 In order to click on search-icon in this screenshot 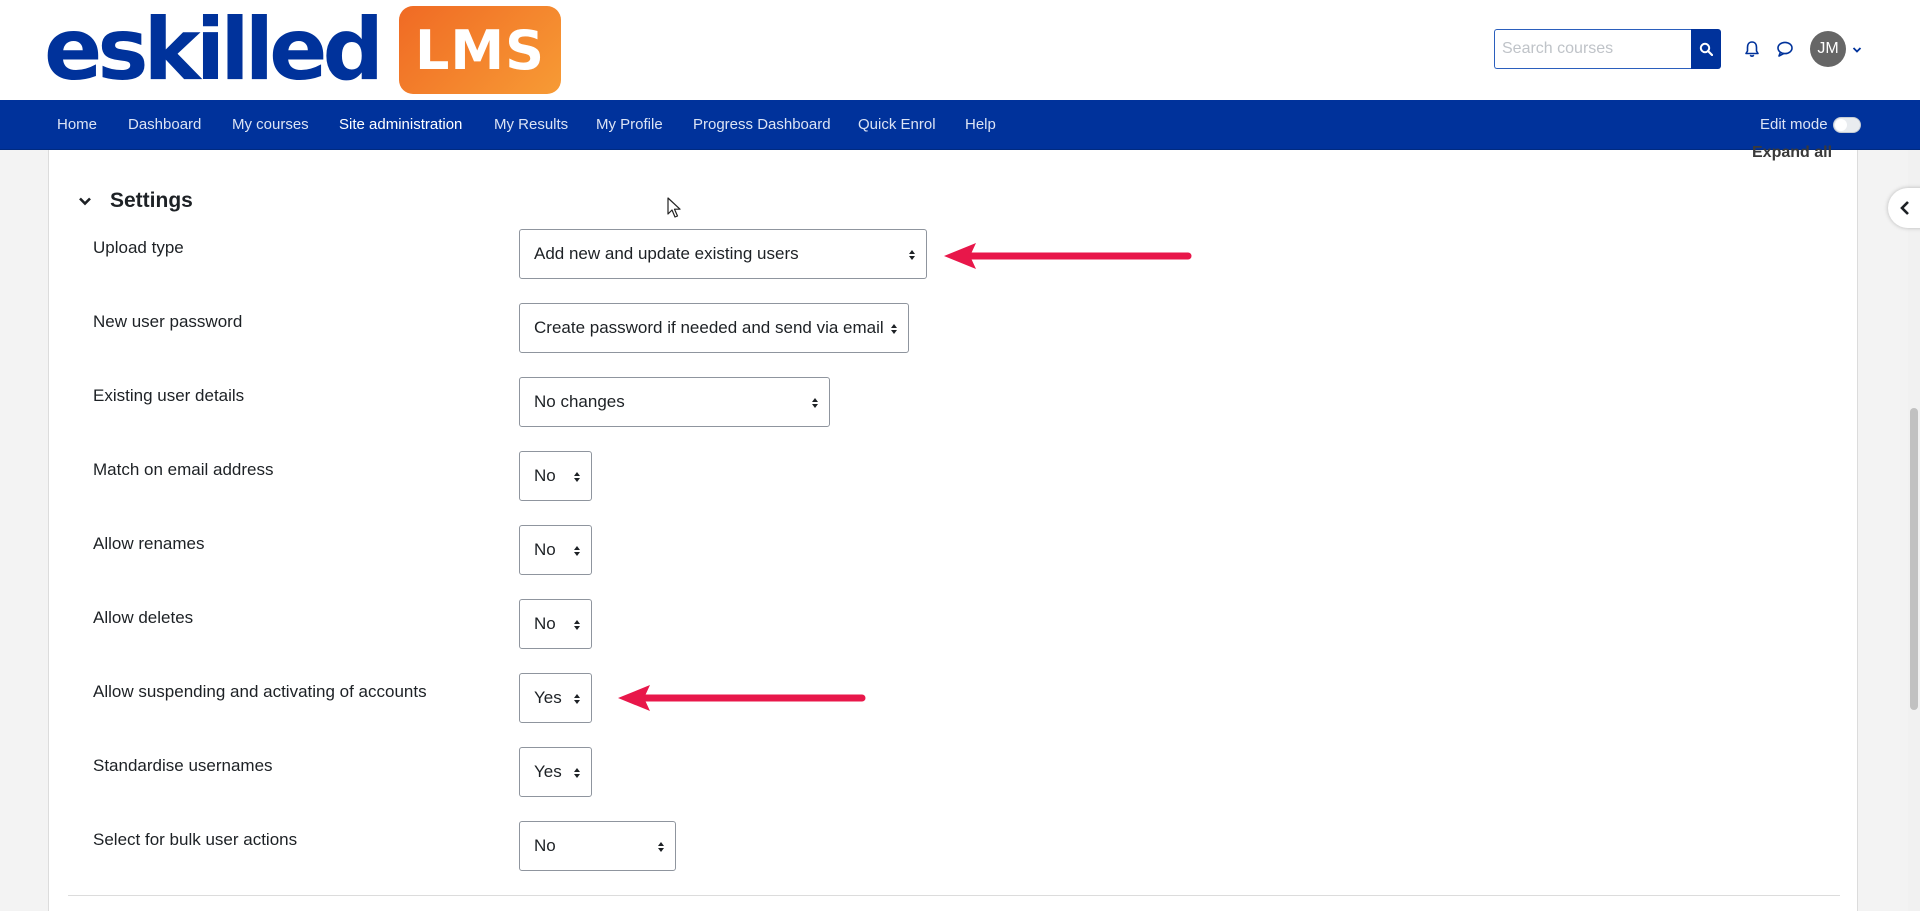, I will do `click(1706, 49)`.